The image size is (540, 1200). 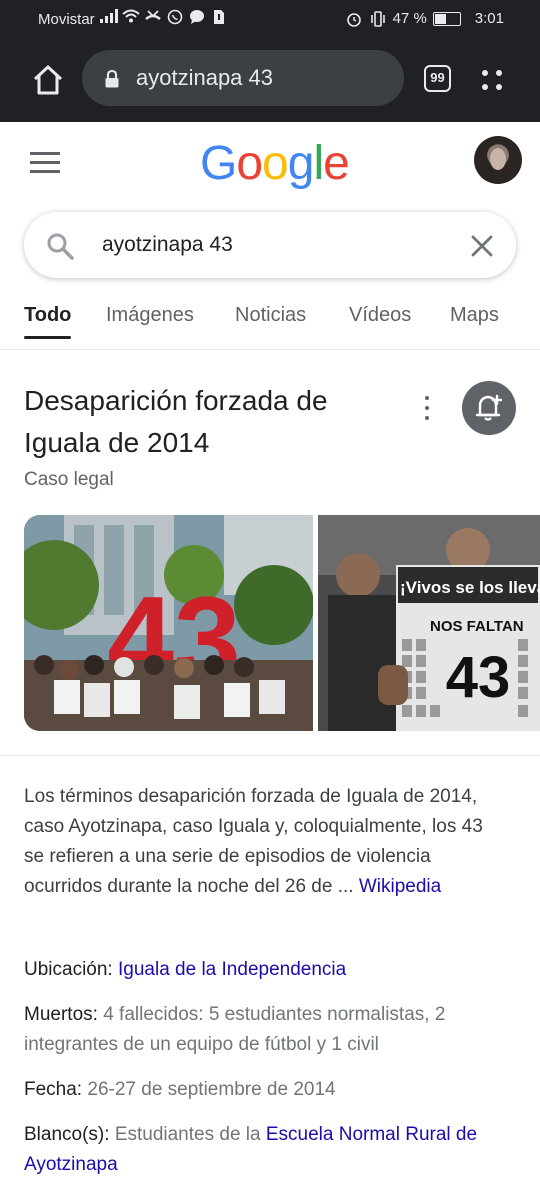 I want to click on tabs-icon: 99, so click(x=437, y=78).